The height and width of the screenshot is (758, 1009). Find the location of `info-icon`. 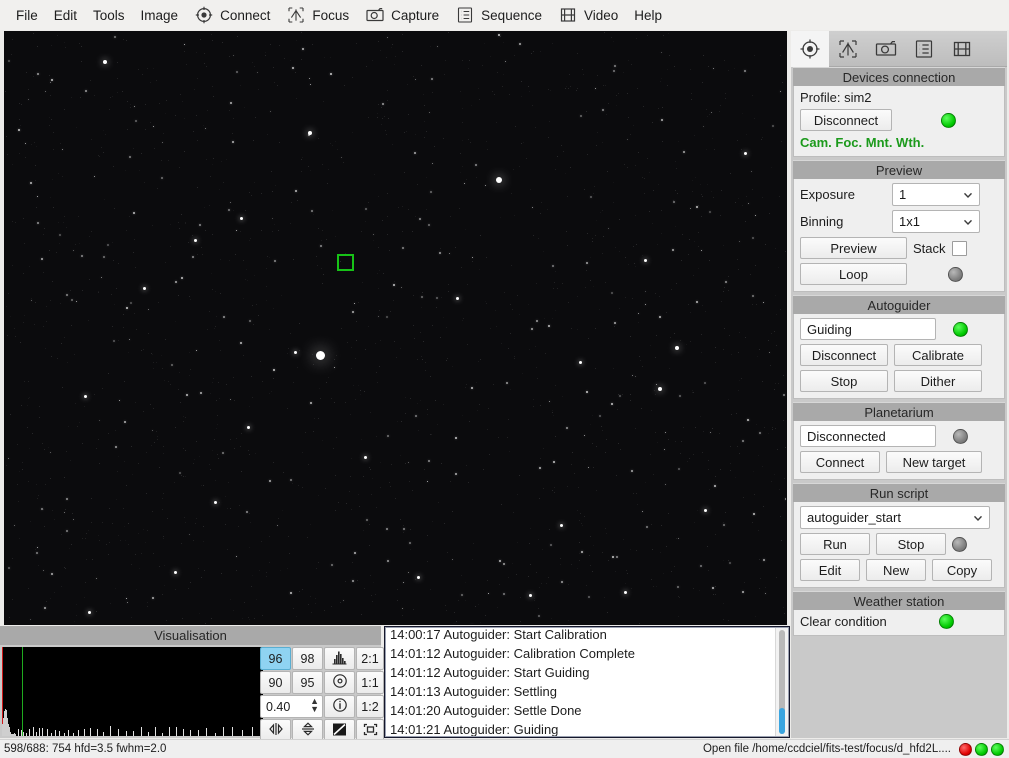

info-icon is located at coordinates (340, 706).